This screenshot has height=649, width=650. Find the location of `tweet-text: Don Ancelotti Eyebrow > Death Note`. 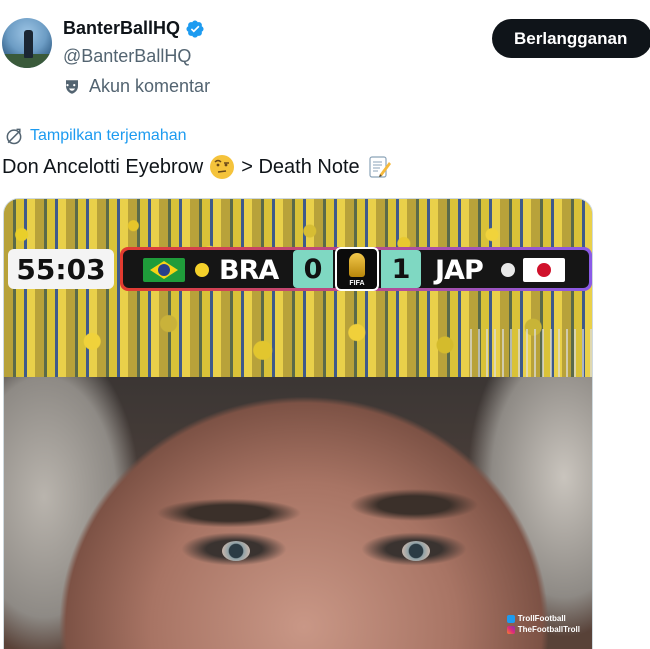

tweet-text: Don Ancelotti Eyebrow > Death Note is located at coordinates (200, 167).